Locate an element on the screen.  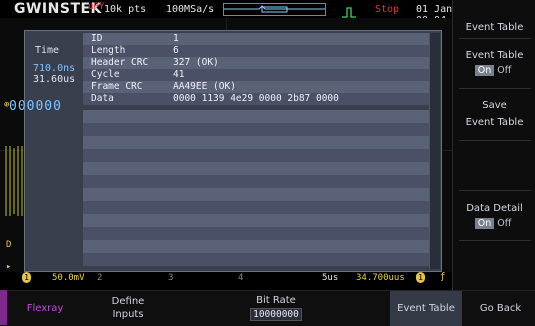
bus-channel-marker is located at coordinates (3, 307).